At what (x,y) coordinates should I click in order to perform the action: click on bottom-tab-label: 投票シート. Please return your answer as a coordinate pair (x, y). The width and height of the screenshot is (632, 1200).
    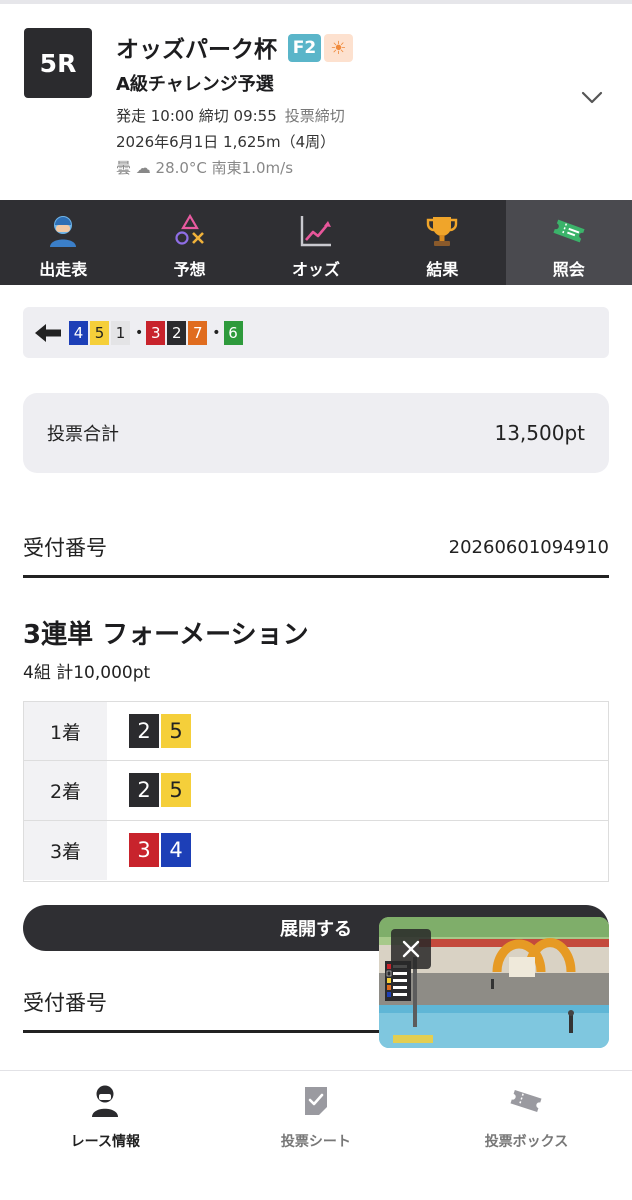
    Looking at the image, I should click on (315, 1142).